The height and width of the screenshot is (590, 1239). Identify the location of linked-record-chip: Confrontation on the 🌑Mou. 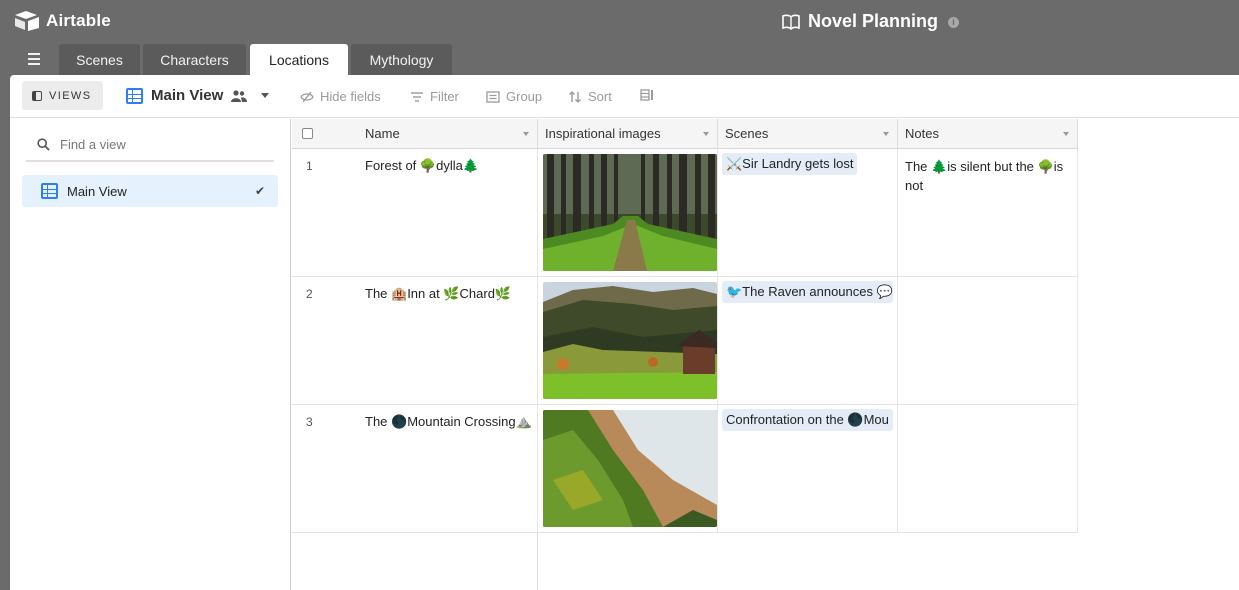
(807, 420).